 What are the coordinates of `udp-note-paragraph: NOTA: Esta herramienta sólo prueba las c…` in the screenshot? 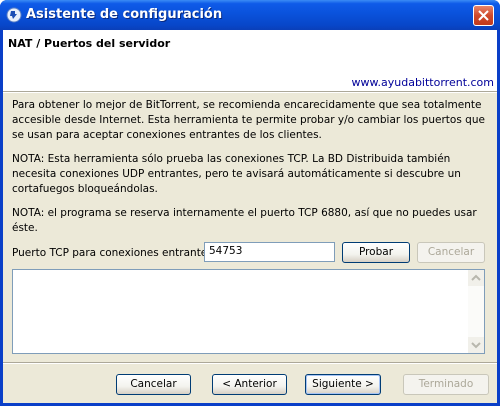 It's located at (236, 174).